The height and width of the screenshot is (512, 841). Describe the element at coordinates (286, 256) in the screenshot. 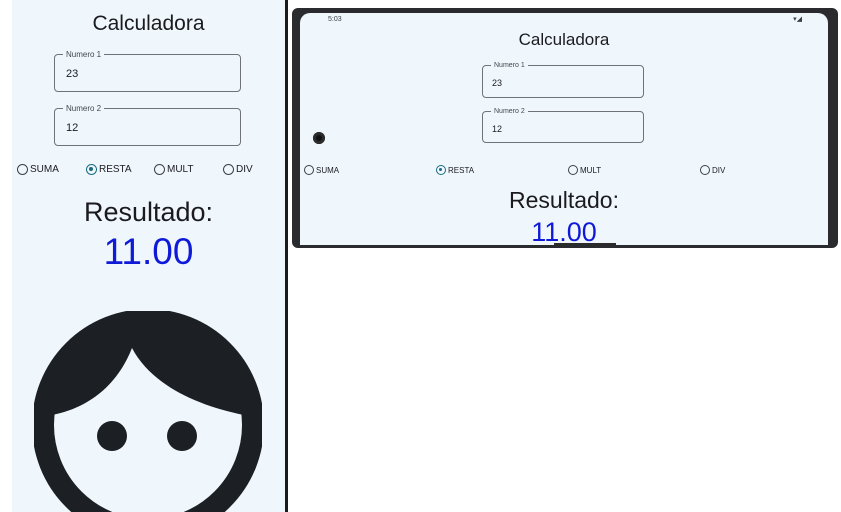

I see `divider` at that location.